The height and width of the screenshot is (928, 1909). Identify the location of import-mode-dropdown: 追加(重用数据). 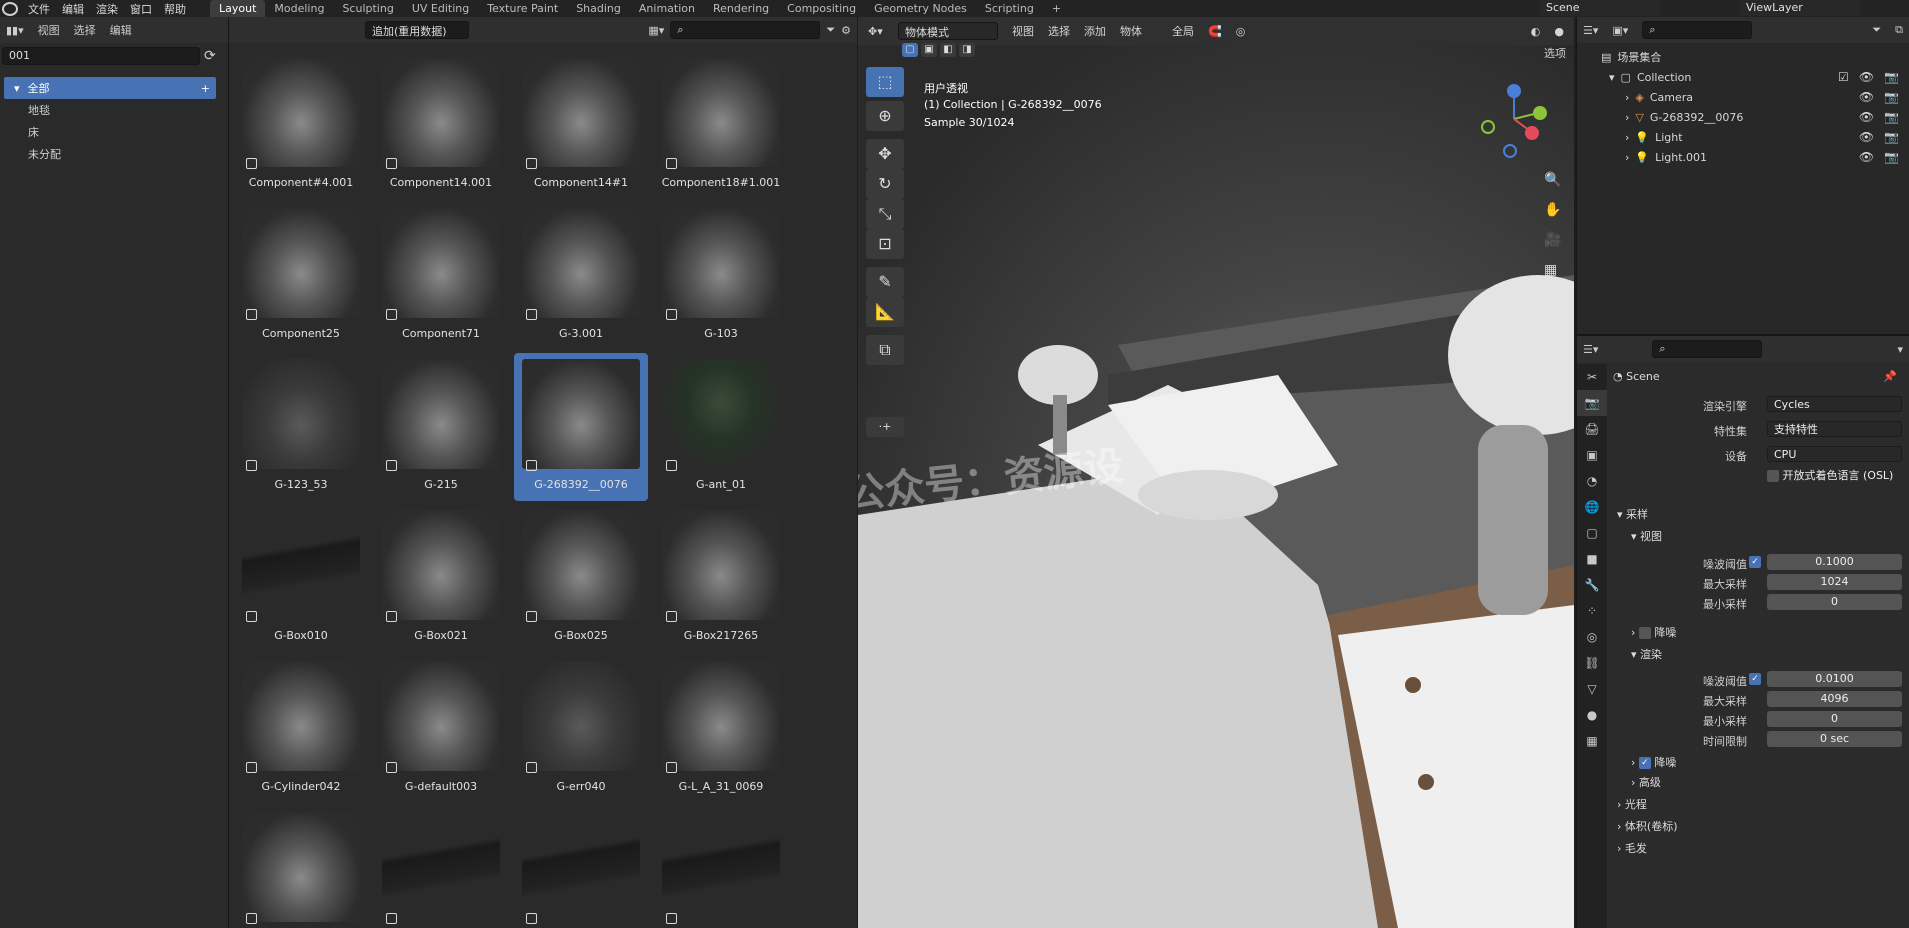
(417, 30).